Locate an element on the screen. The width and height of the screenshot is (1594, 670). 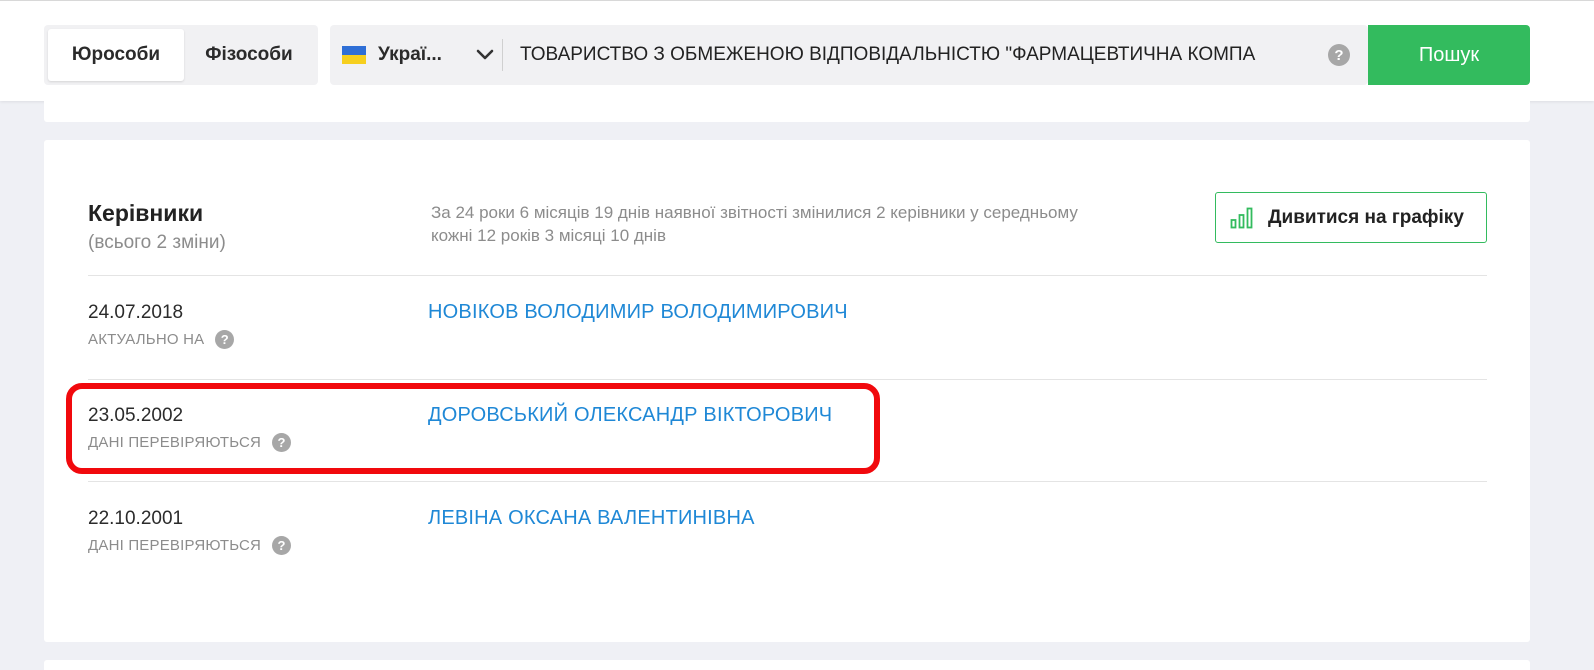
bar-chart-icon is located at coordinates (1241, 217).